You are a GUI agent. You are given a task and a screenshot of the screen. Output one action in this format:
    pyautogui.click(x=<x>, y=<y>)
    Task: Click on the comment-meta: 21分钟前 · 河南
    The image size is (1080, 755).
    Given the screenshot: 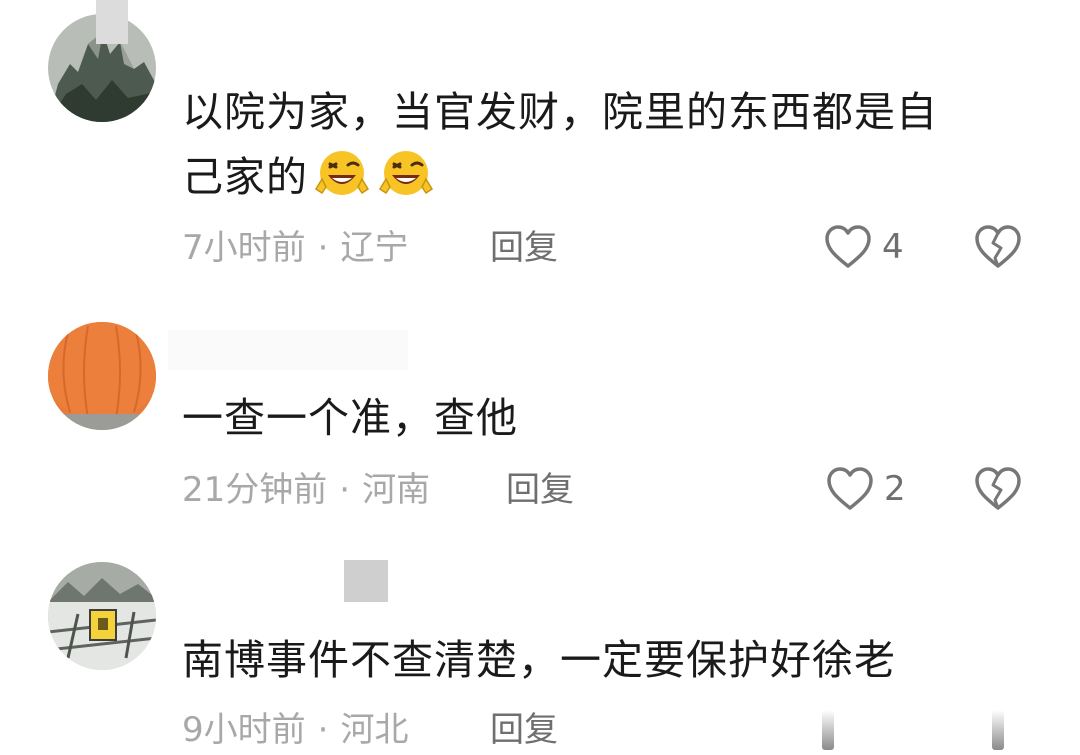 What is the action you would take?
    pyautogui.click(x=306, y=490)
    